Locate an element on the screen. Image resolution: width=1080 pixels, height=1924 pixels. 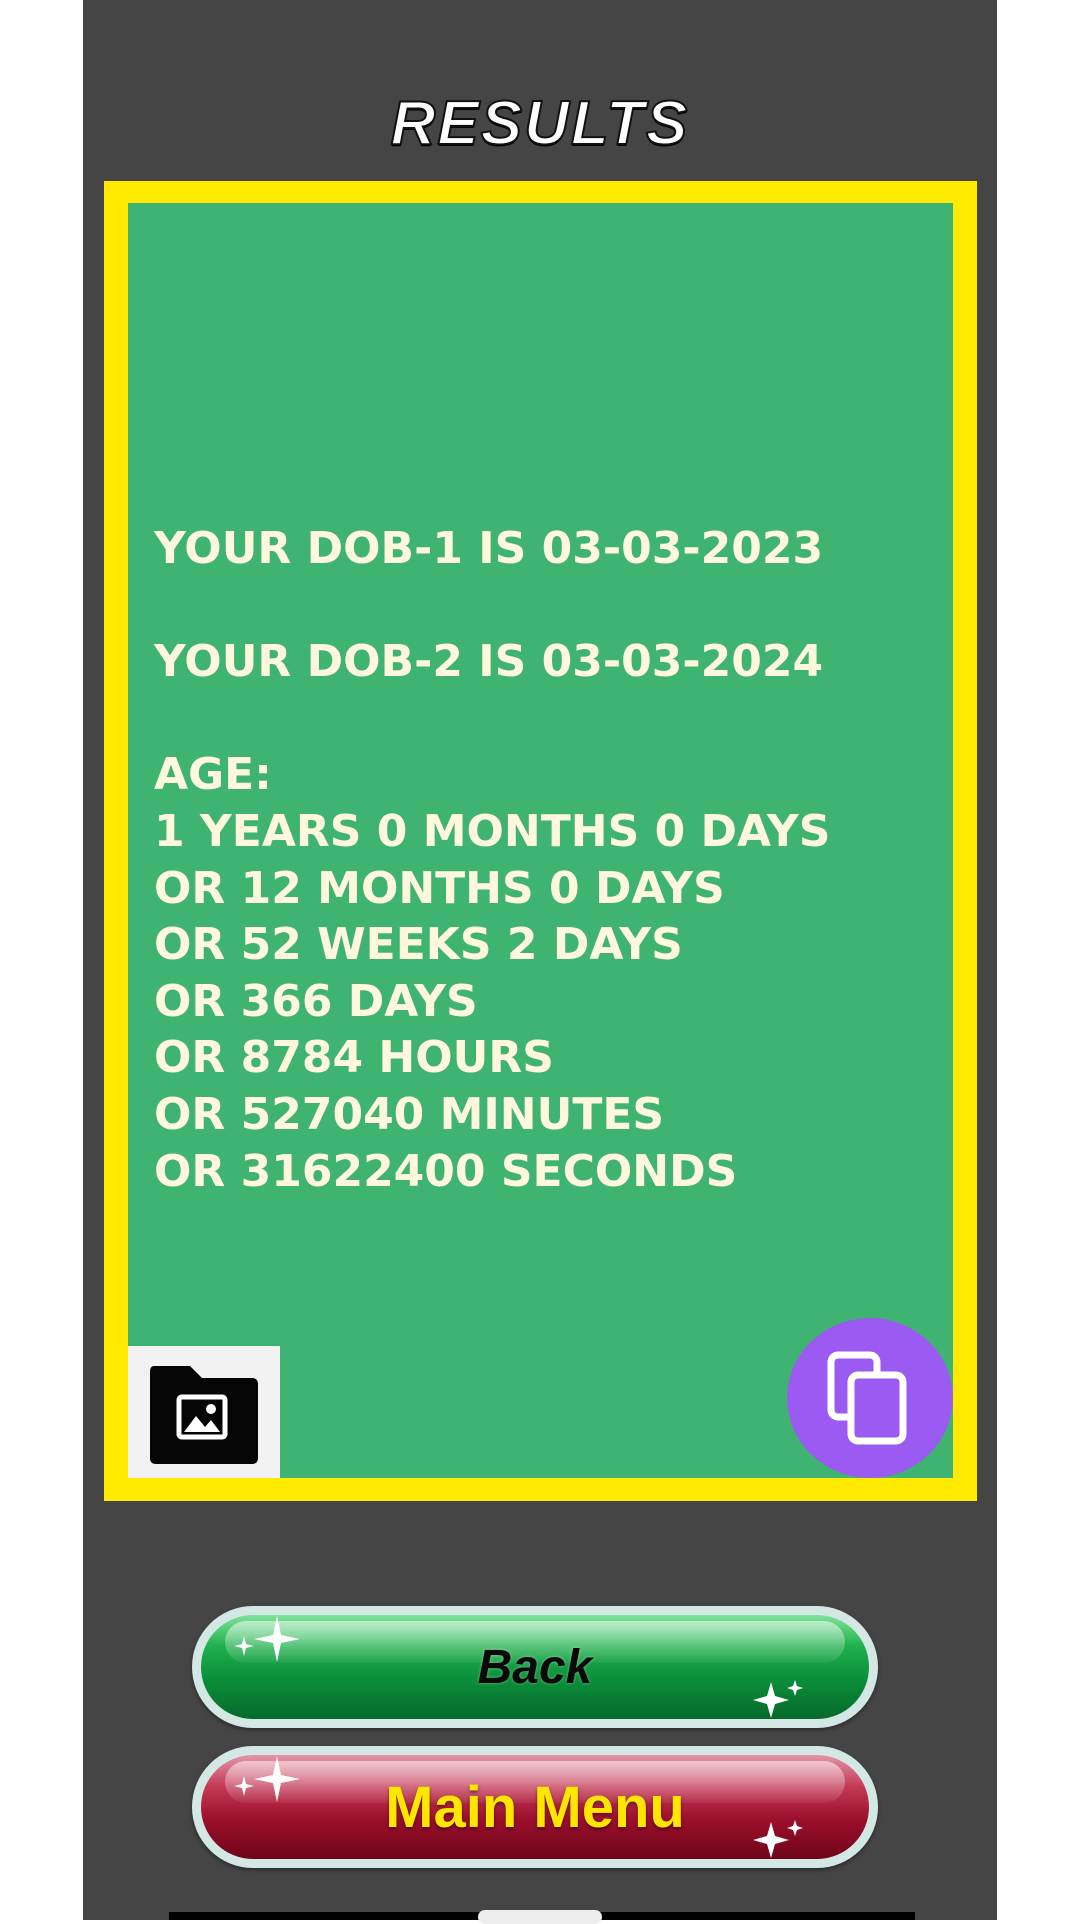
result-line: 1 YEARS 0 MONTHS 0 DAYS is located at coordinates (492, 831).